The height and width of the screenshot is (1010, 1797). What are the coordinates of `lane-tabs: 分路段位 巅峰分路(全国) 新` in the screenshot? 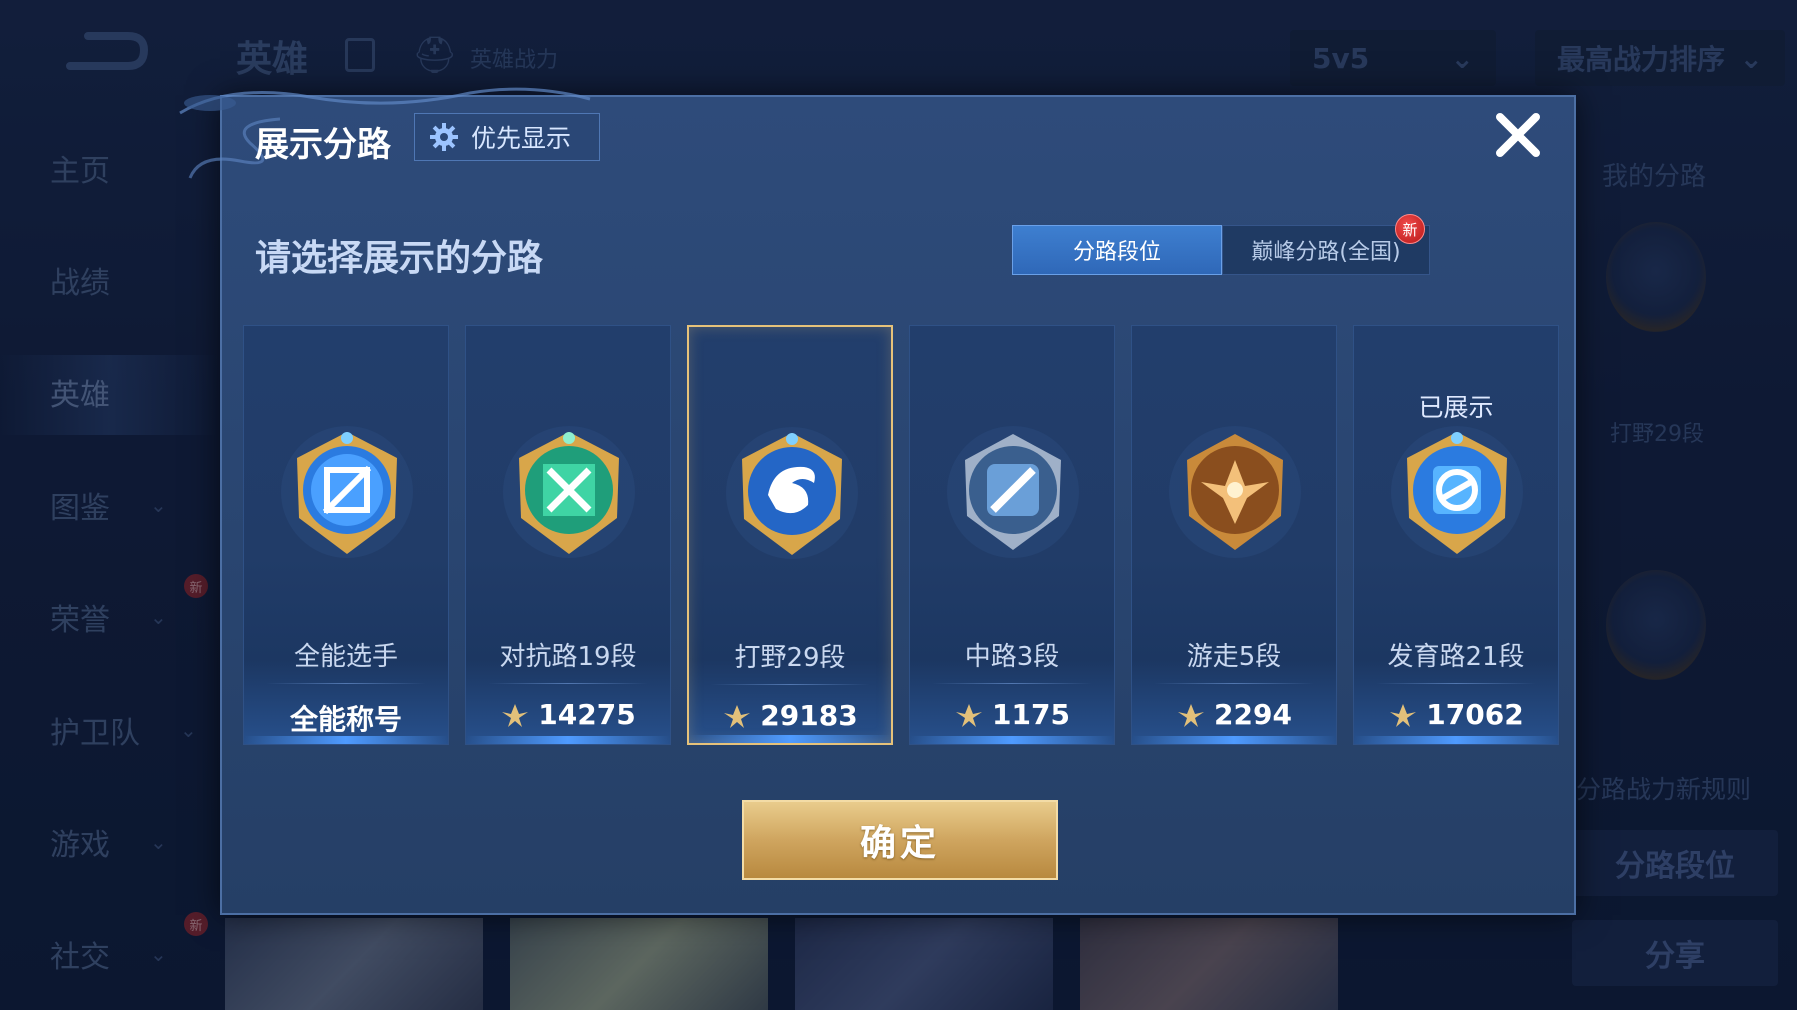 It's located at (1221, 244).